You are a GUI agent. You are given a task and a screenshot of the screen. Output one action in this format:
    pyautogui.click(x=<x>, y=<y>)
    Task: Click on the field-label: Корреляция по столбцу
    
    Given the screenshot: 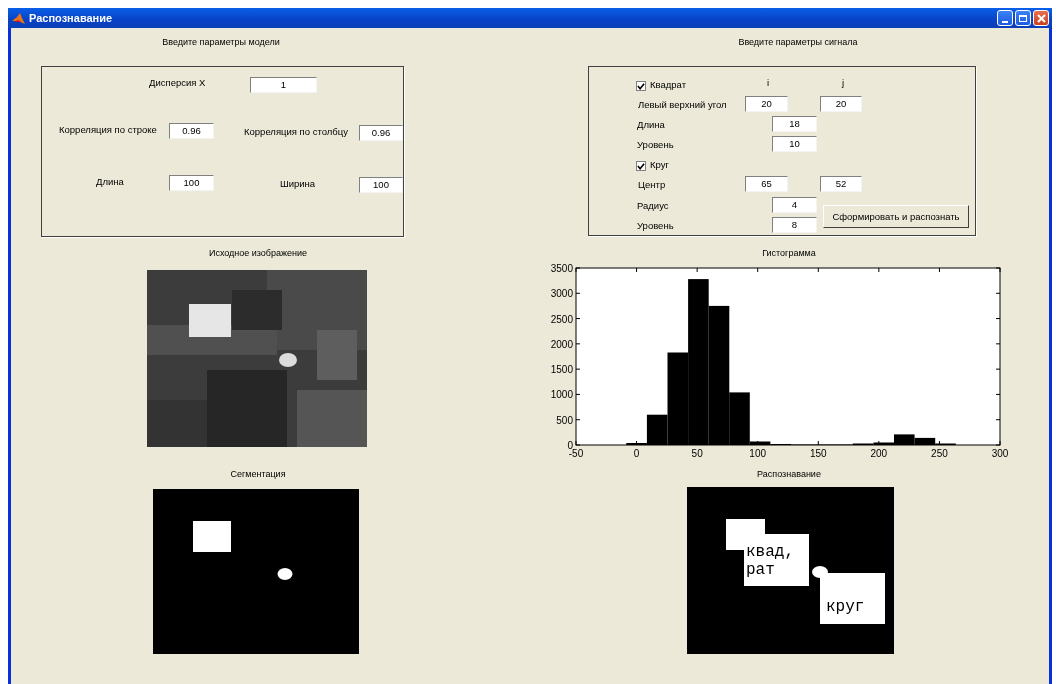 What is the action you would take?
    pyautogui.click(x=296, y=131)
    